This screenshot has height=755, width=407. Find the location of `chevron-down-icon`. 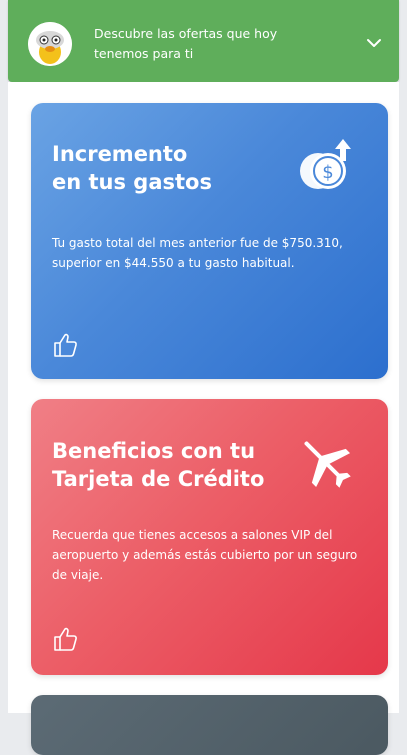

chevron-down-icon is located at coordinates (374, 43).